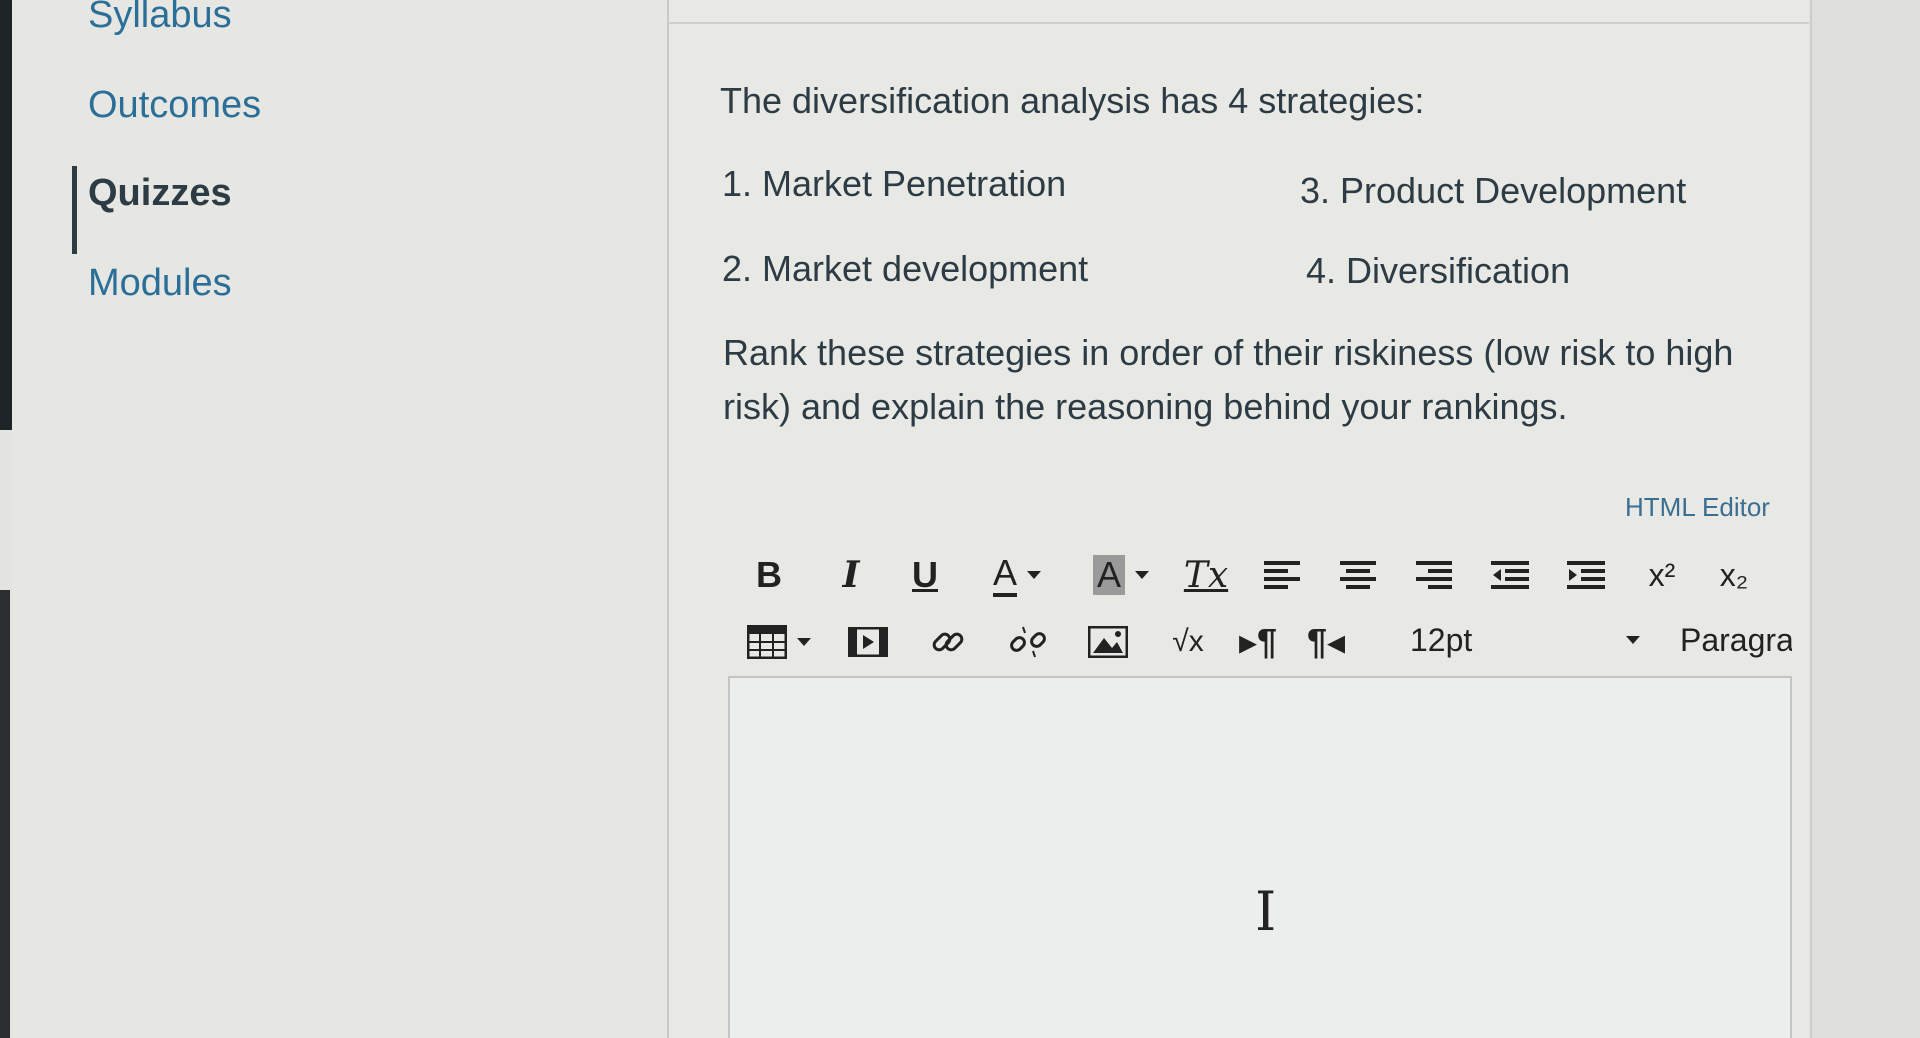 The image size is (1920, 1038). I want to click on equation-icon: √x, so click(1188, 641).